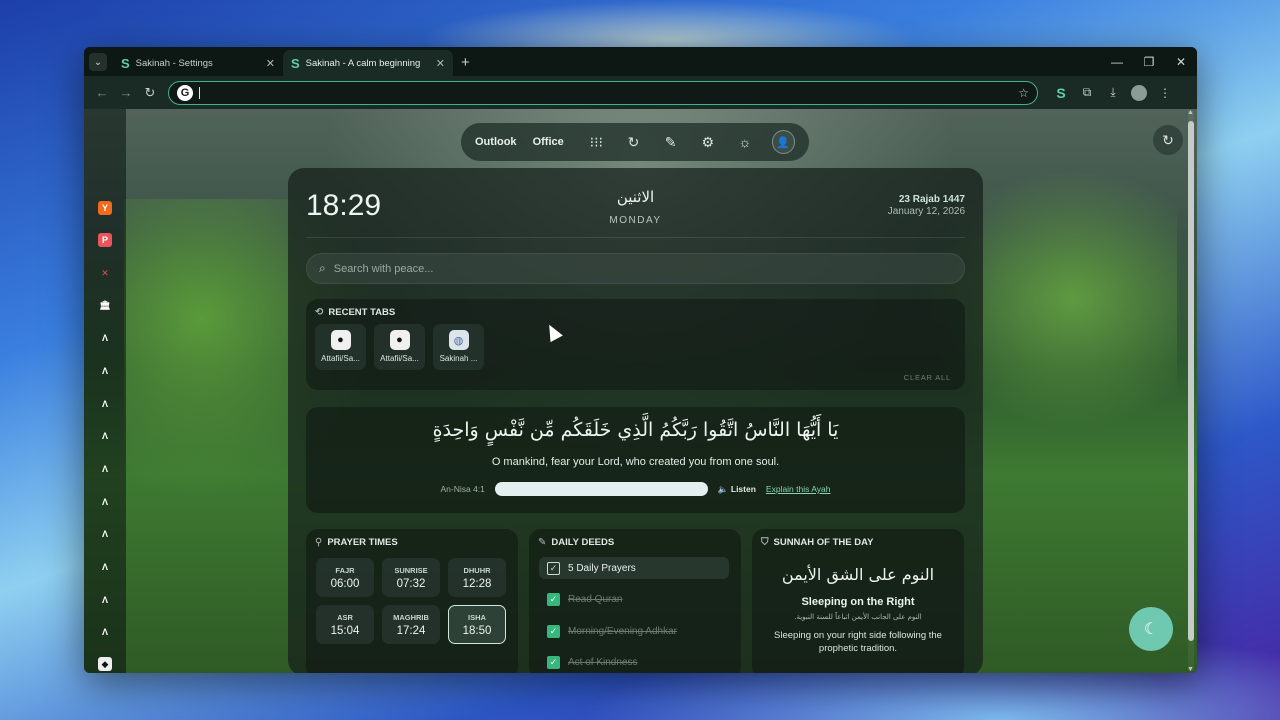 This screenshot has width=1280, height=720. I want to click on tab-calm-beginning: S Sakinah - A calm beginning ✕, so click(368, 63).